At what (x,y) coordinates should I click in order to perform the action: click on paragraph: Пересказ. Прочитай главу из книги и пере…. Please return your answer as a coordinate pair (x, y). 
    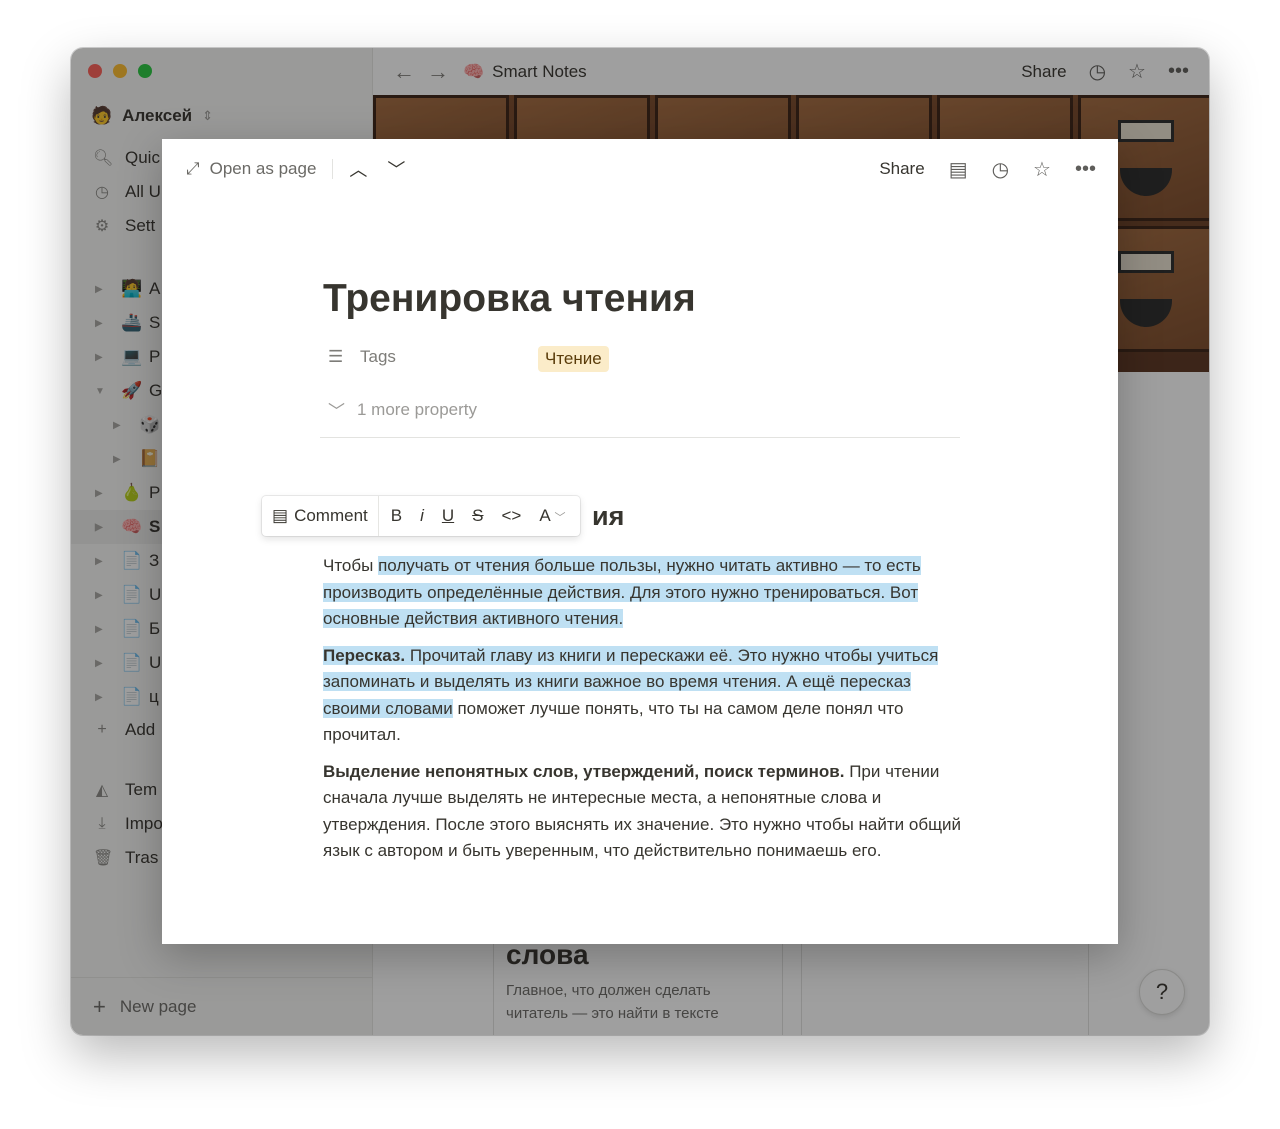
    Looking at the image, I should click on (643, 696).